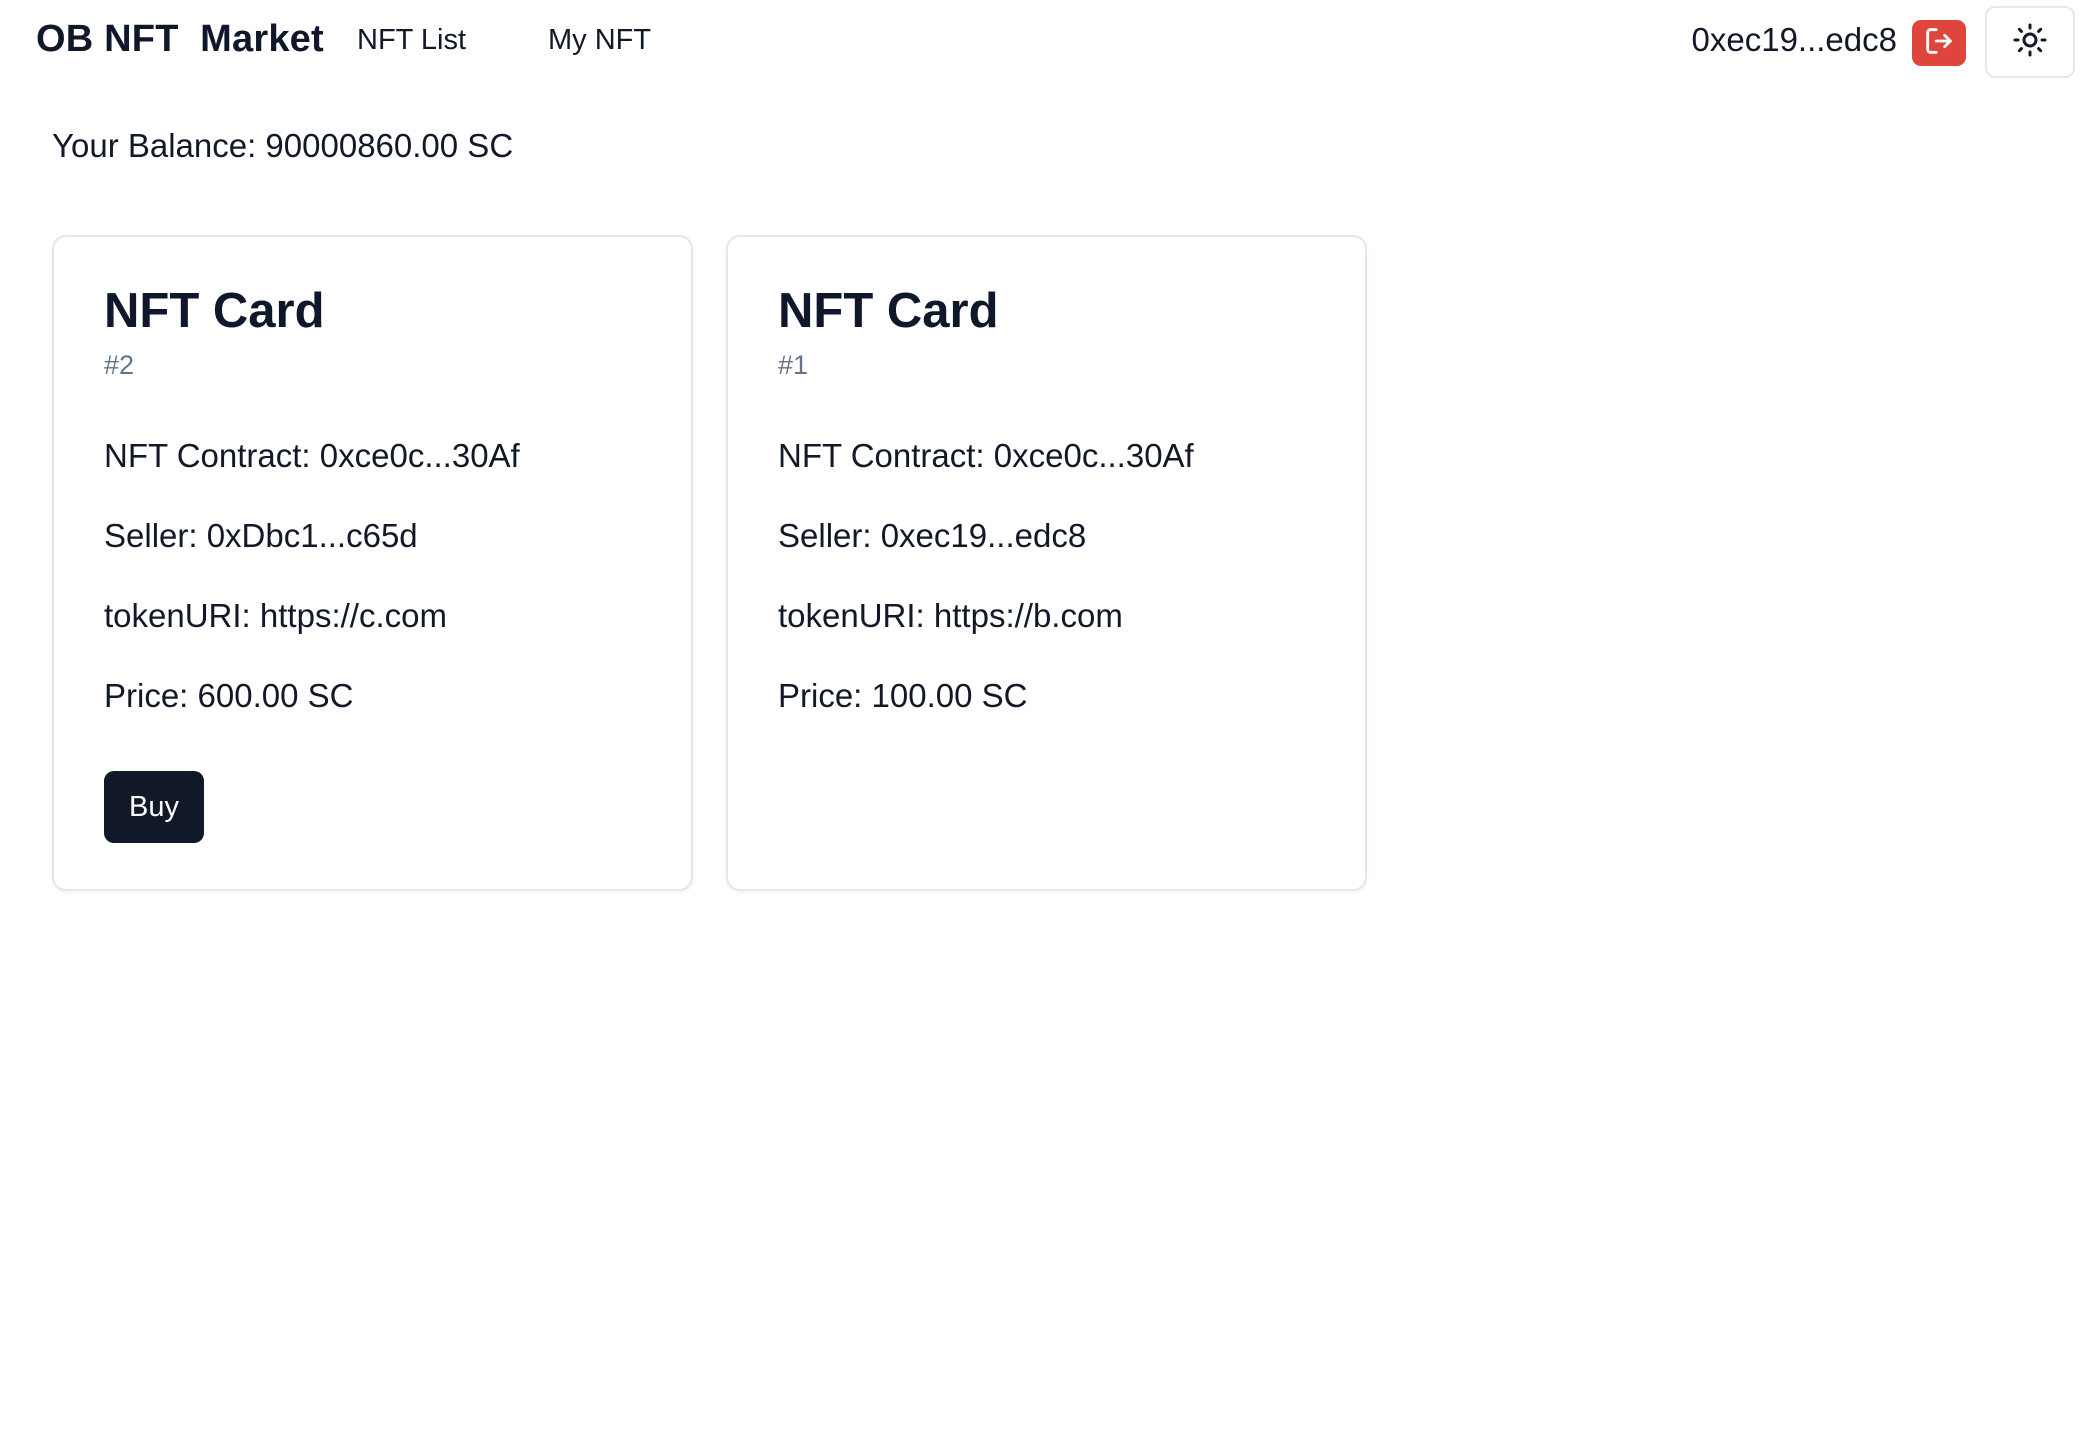 This screenshot has height=1450, width=2086. Describe the element at coordinates (599, 40) in the screenshot. I see `nav-my-nft: My NFT` at that location.